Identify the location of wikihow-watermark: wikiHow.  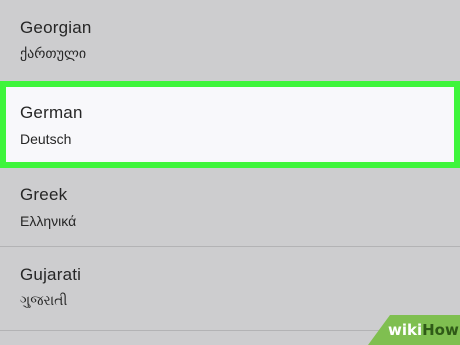
(414, 330).